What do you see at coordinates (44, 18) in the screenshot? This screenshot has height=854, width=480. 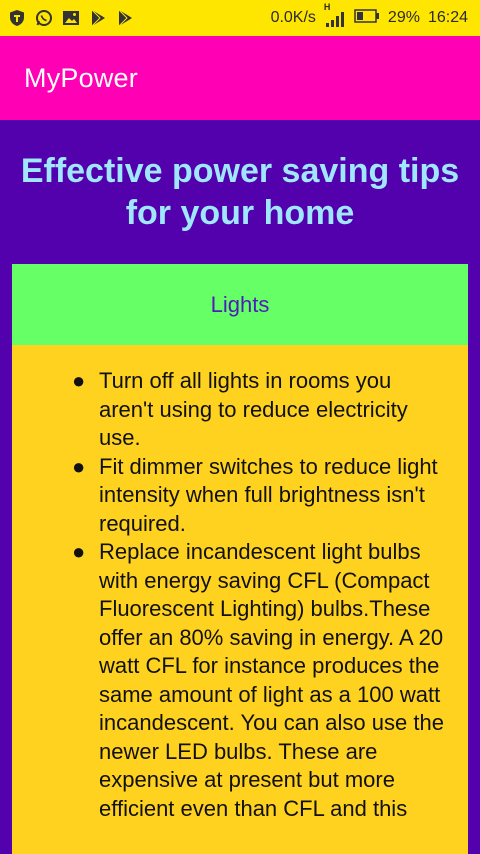 I see `whatsapp-icon` at bounding box center [44, 18].